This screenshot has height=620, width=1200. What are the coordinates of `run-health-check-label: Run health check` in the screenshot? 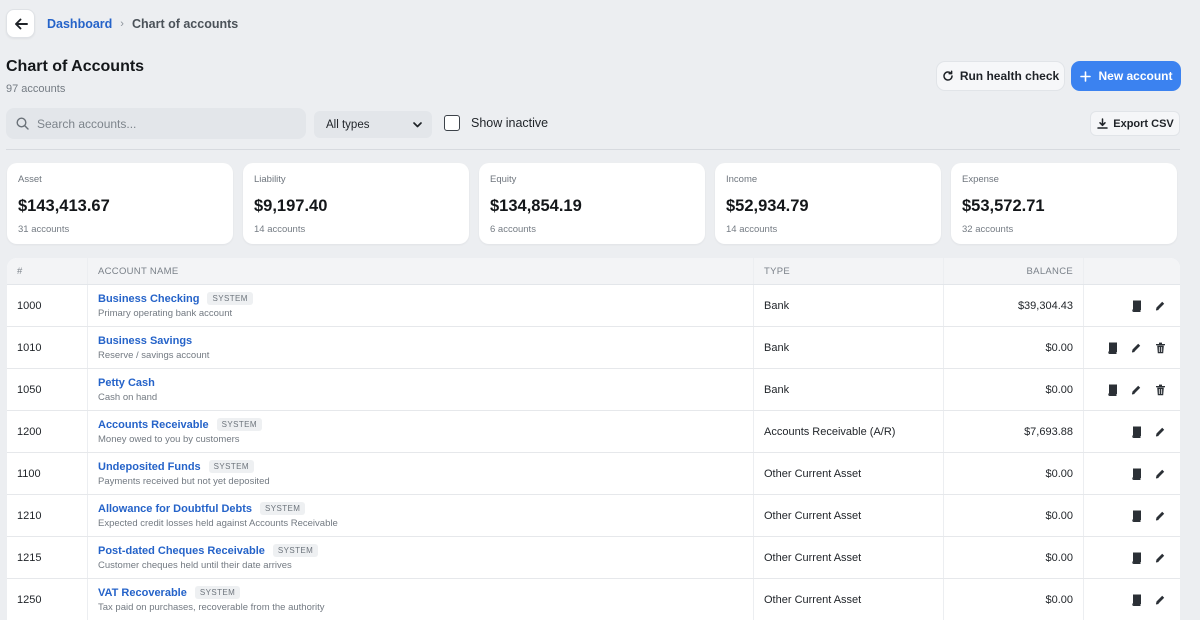 It's located at (1009, 76).